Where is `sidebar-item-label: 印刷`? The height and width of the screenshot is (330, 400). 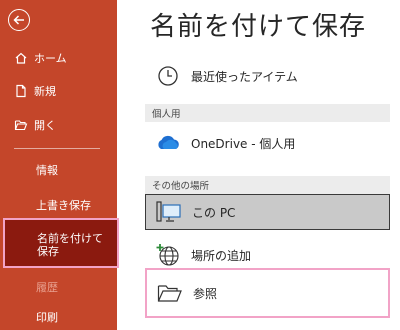
sidebar-item-label: 印刷 is located at coordinates (47, 317).